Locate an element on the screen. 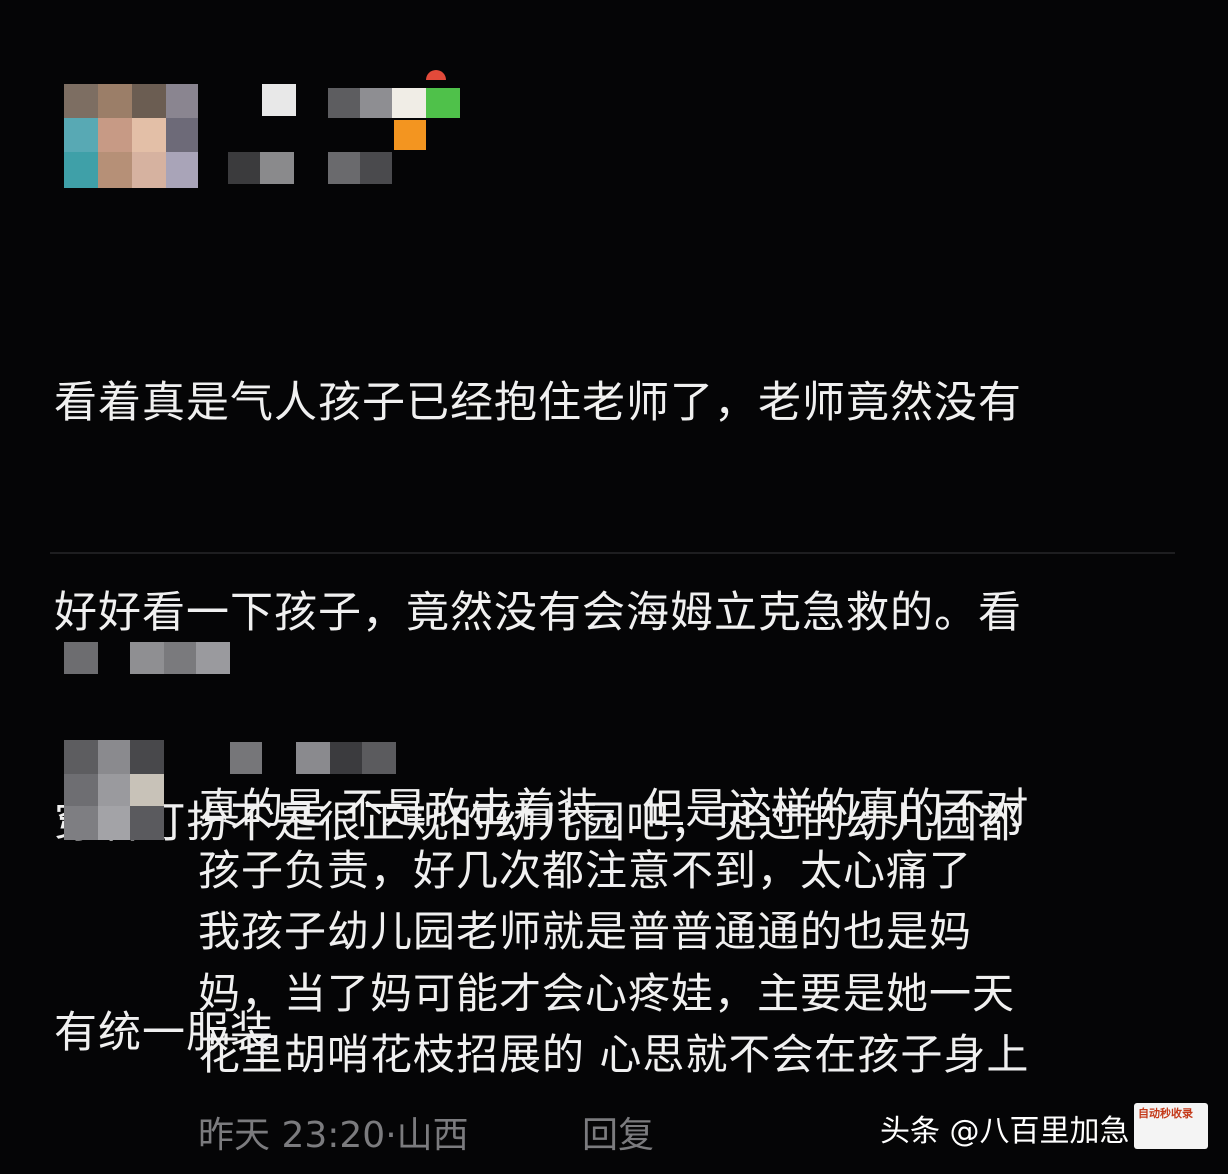  second-commenter-name-blurred is located at coordinates (148, 659).